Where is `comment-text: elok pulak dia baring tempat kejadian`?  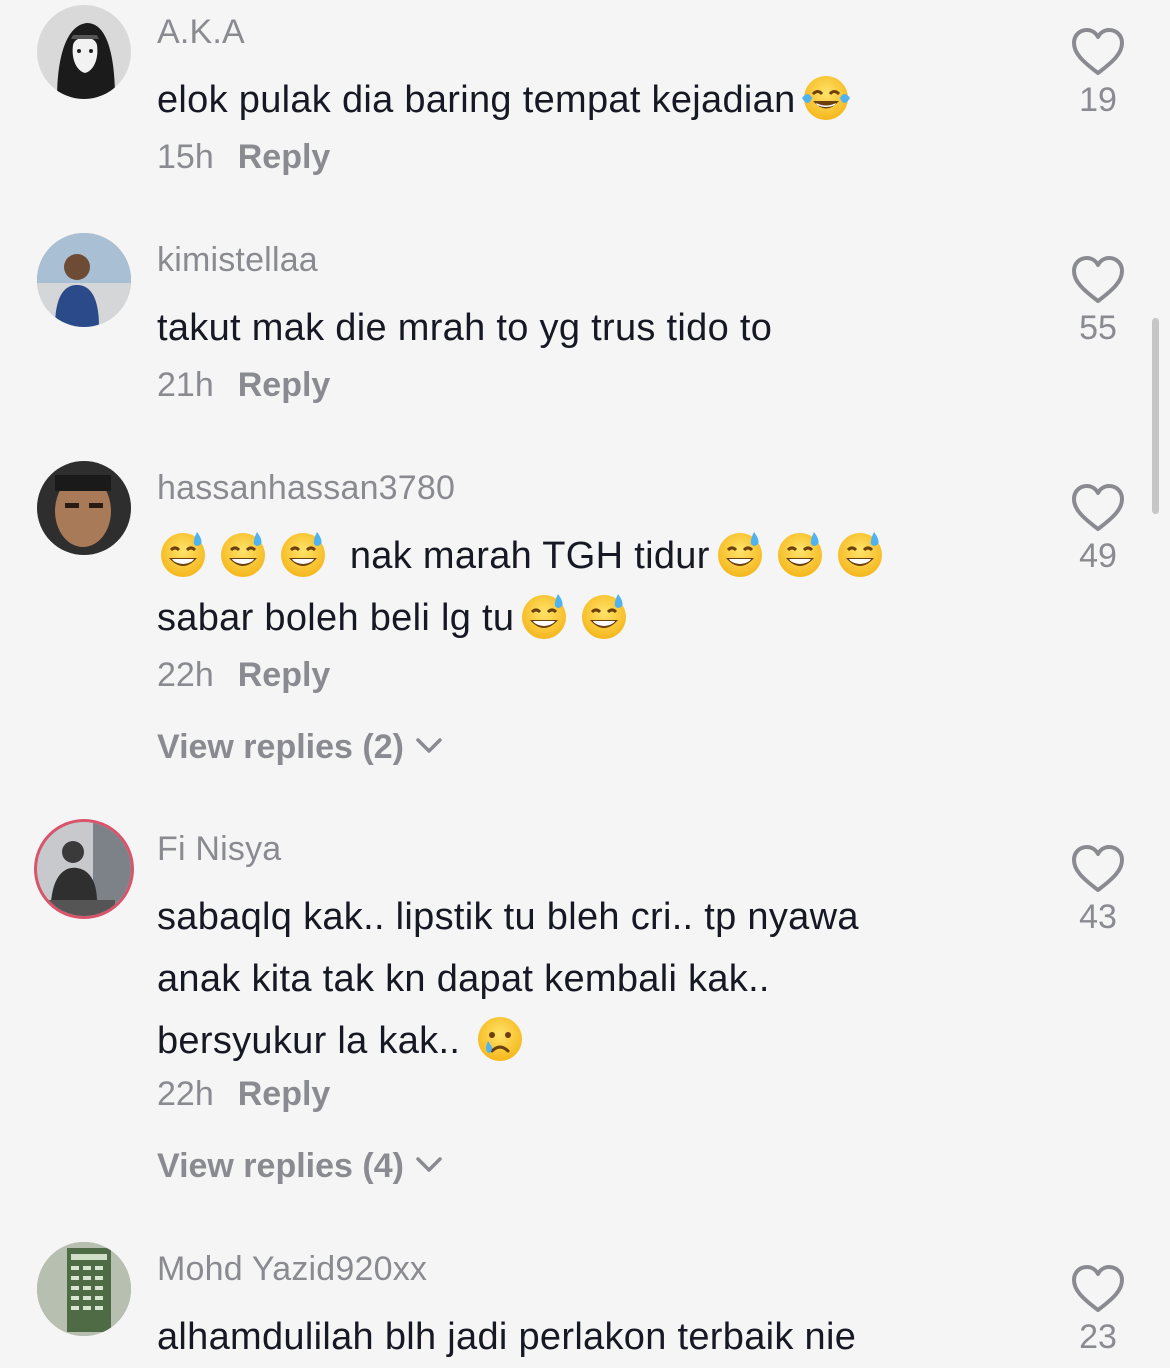 comment-text: elok pulak dia baring tempat kejadian is located at coordinates (506, 100).